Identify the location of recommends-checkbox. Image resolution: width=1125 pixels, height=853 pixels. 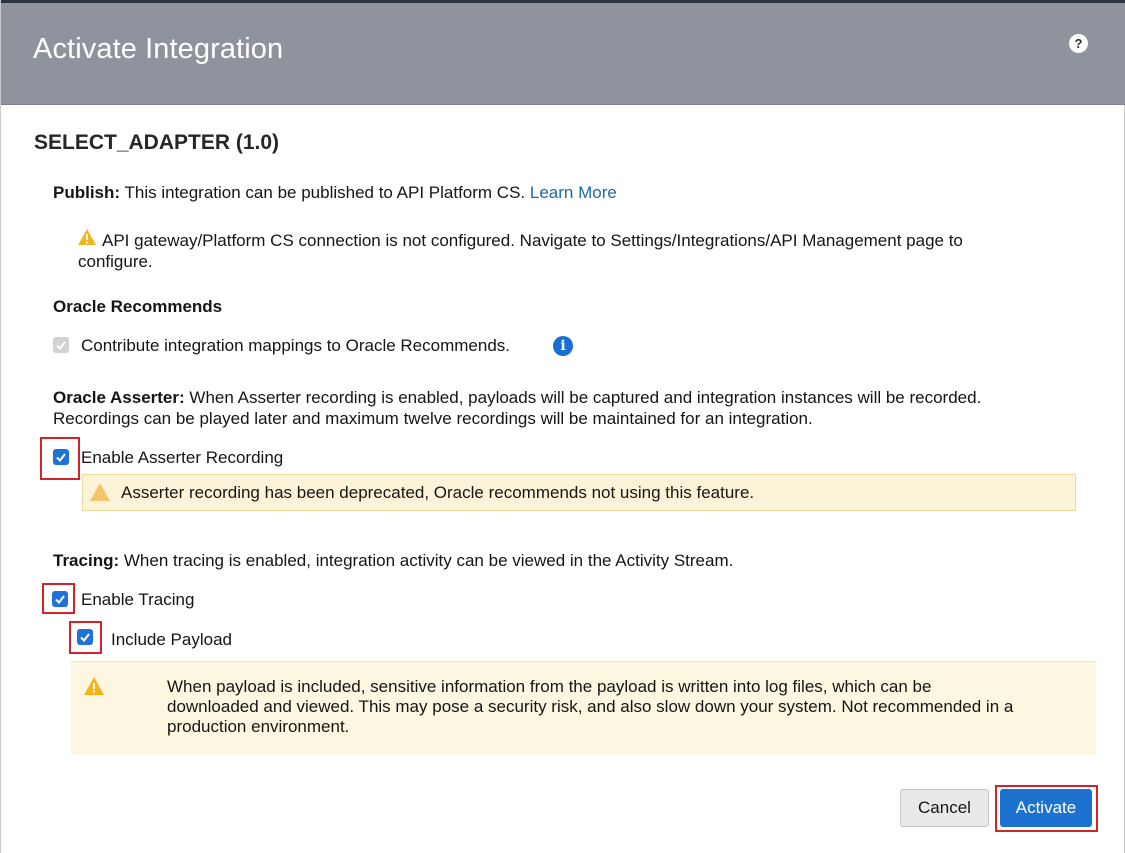
(61, 345).